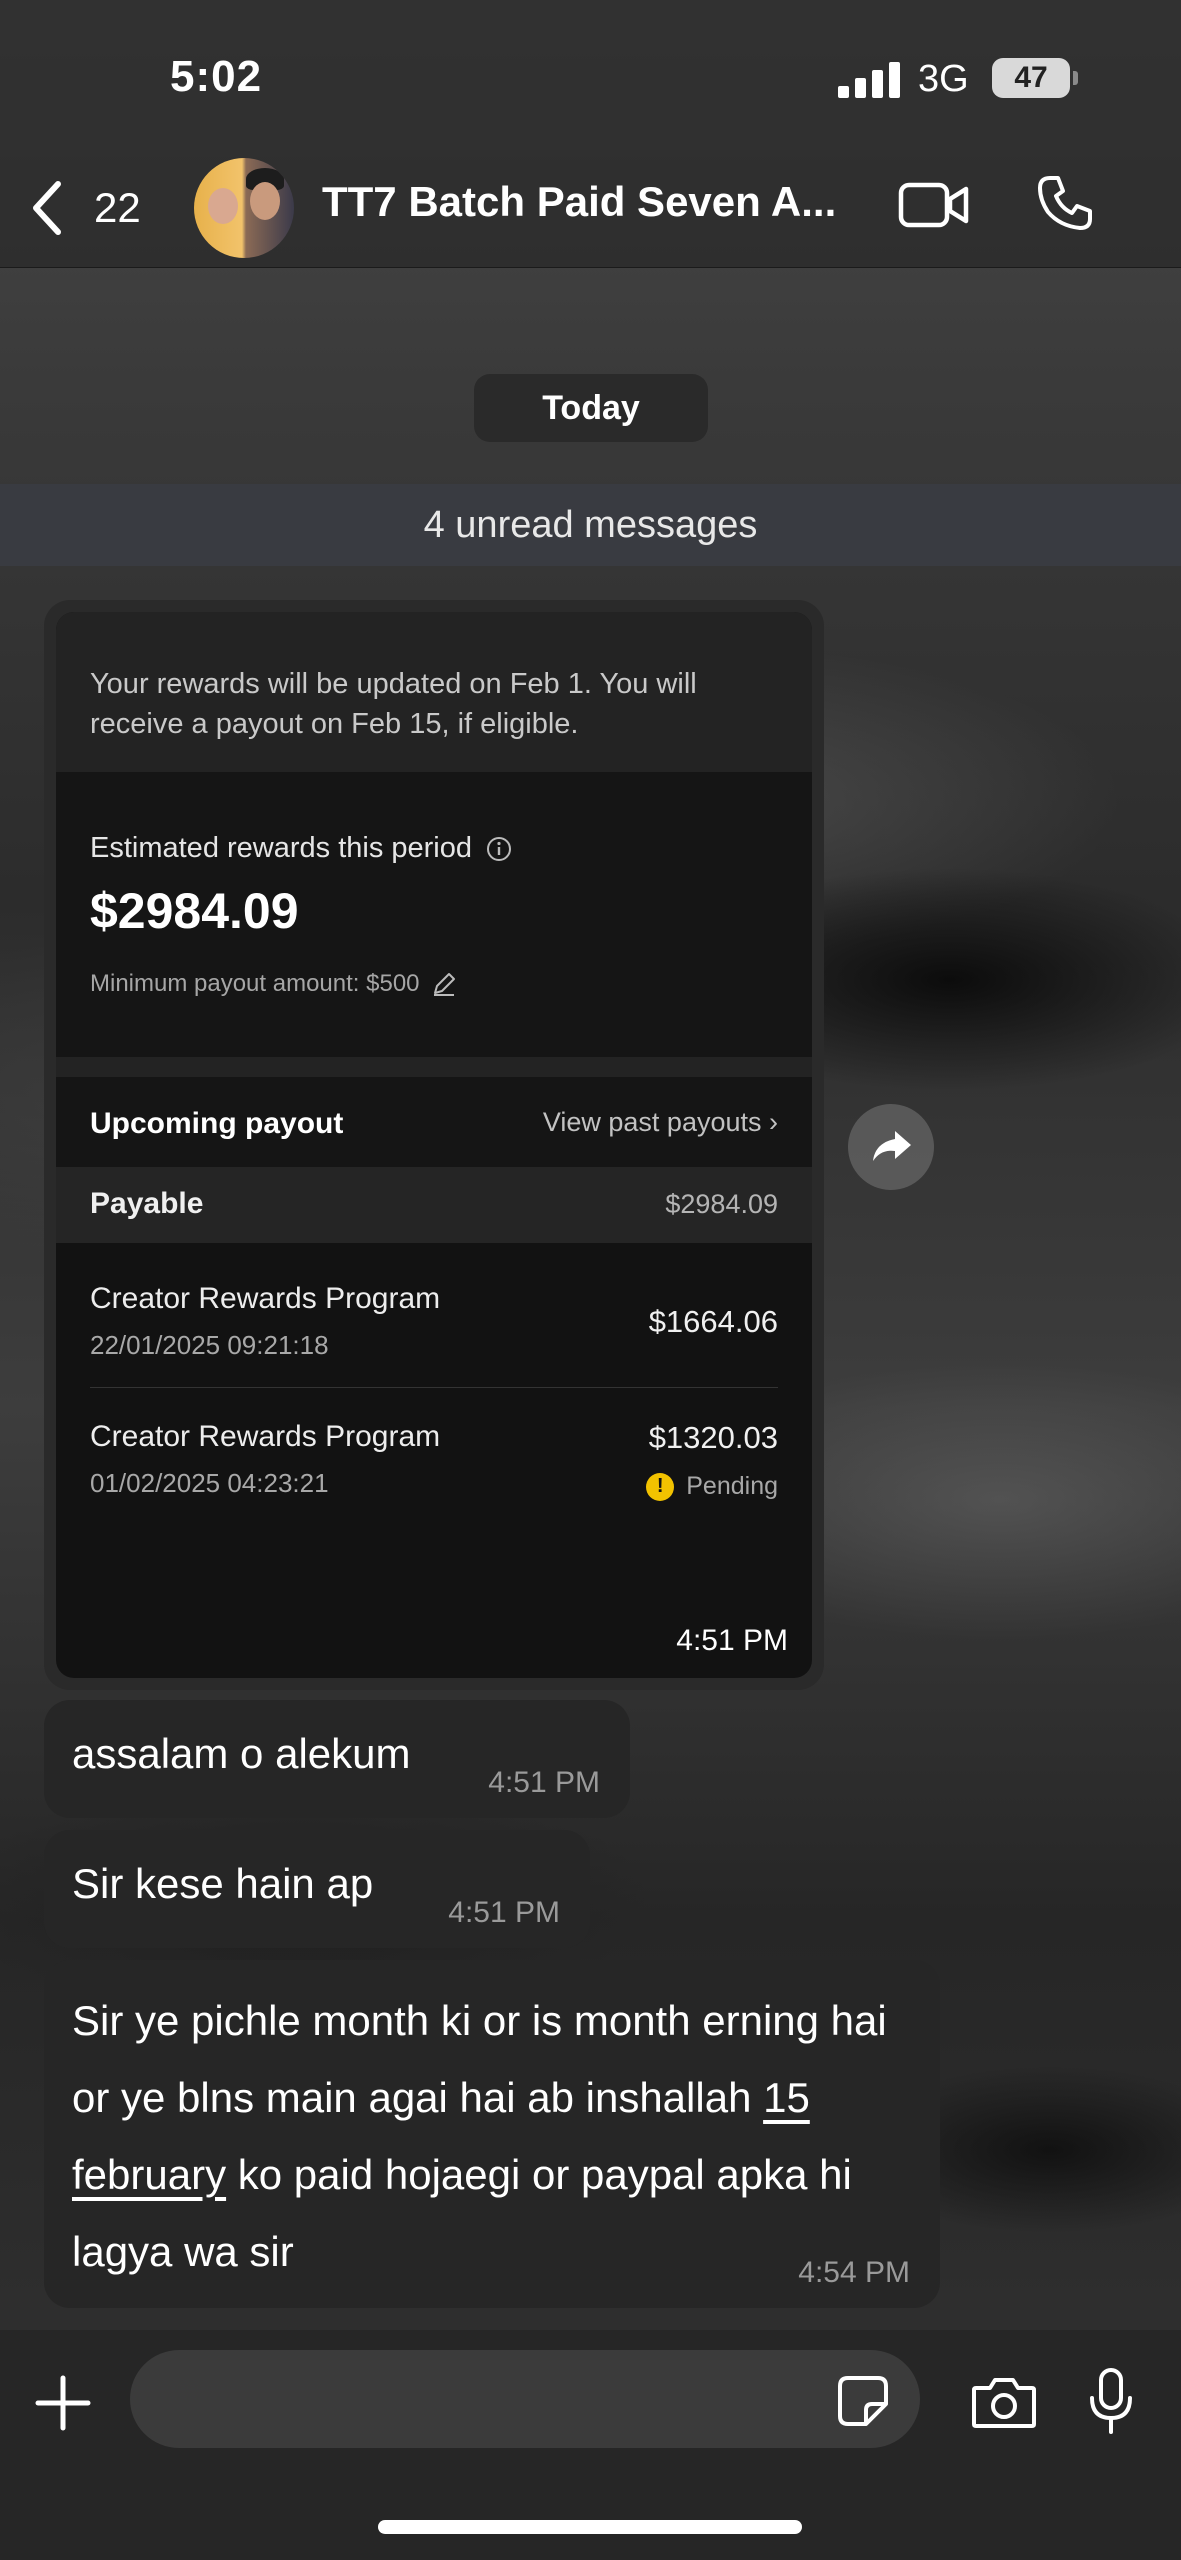 The height and width of the screenshot is (2560, 1181). What do you see at coordinates (255, 983) in the screenshot?
I see `minimum-payout-text: Minimum payout amount: $500` at bounding box center [255, 983].